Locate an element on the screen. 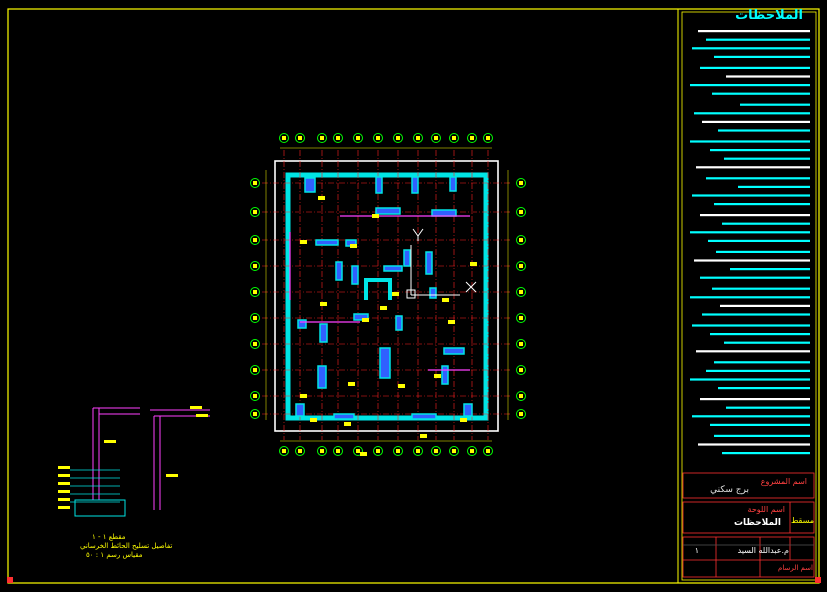  detail-title: مقطع ١ - ١ is located at coordinates (109, 537).